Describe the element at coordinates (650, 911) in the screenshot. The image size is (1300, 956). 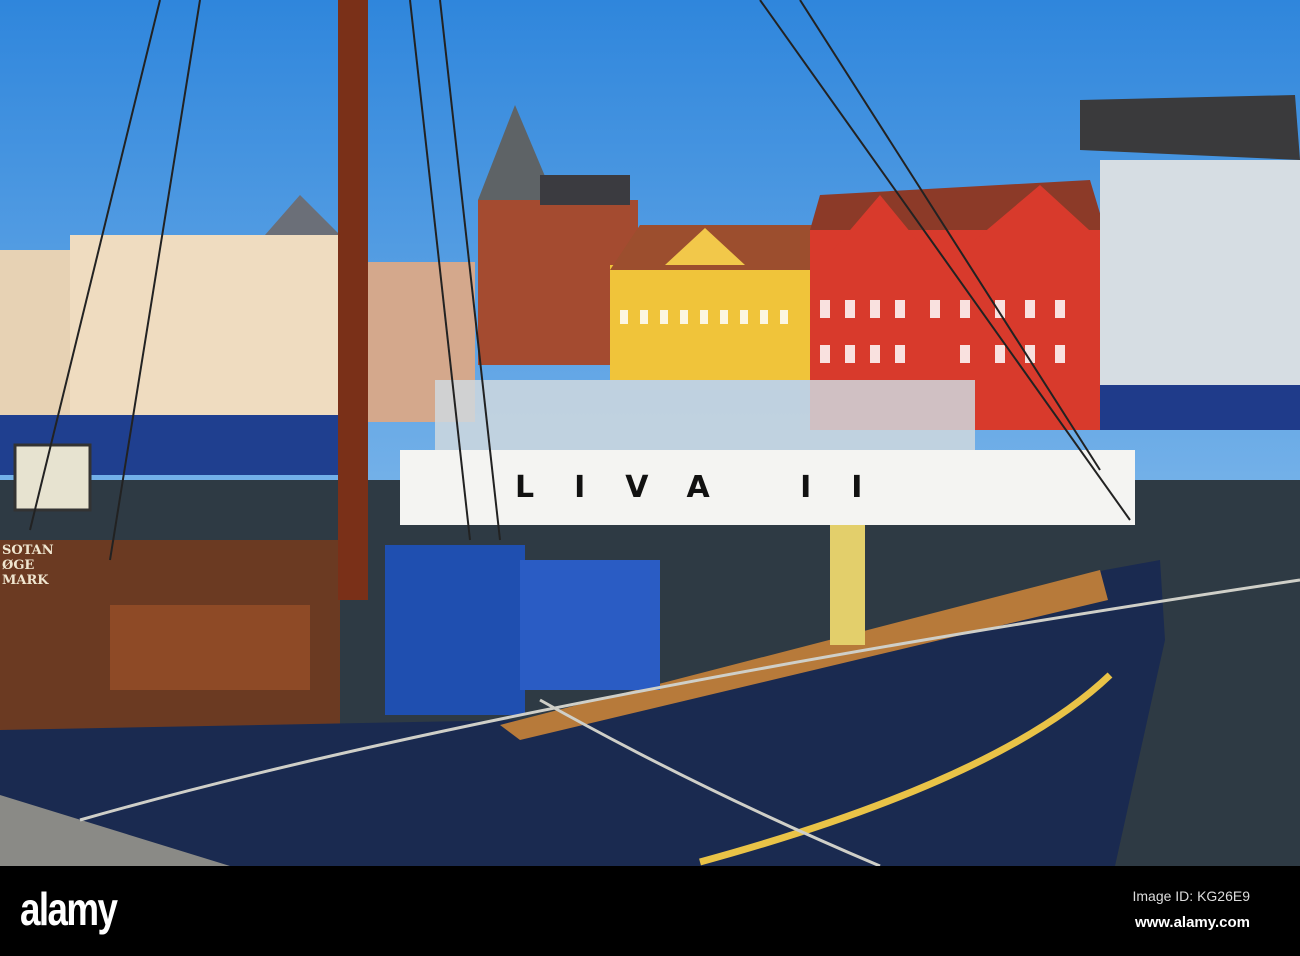
I see `watermark-bar: alamy Image ID: KG26E9 www.alamy.com` at that location.